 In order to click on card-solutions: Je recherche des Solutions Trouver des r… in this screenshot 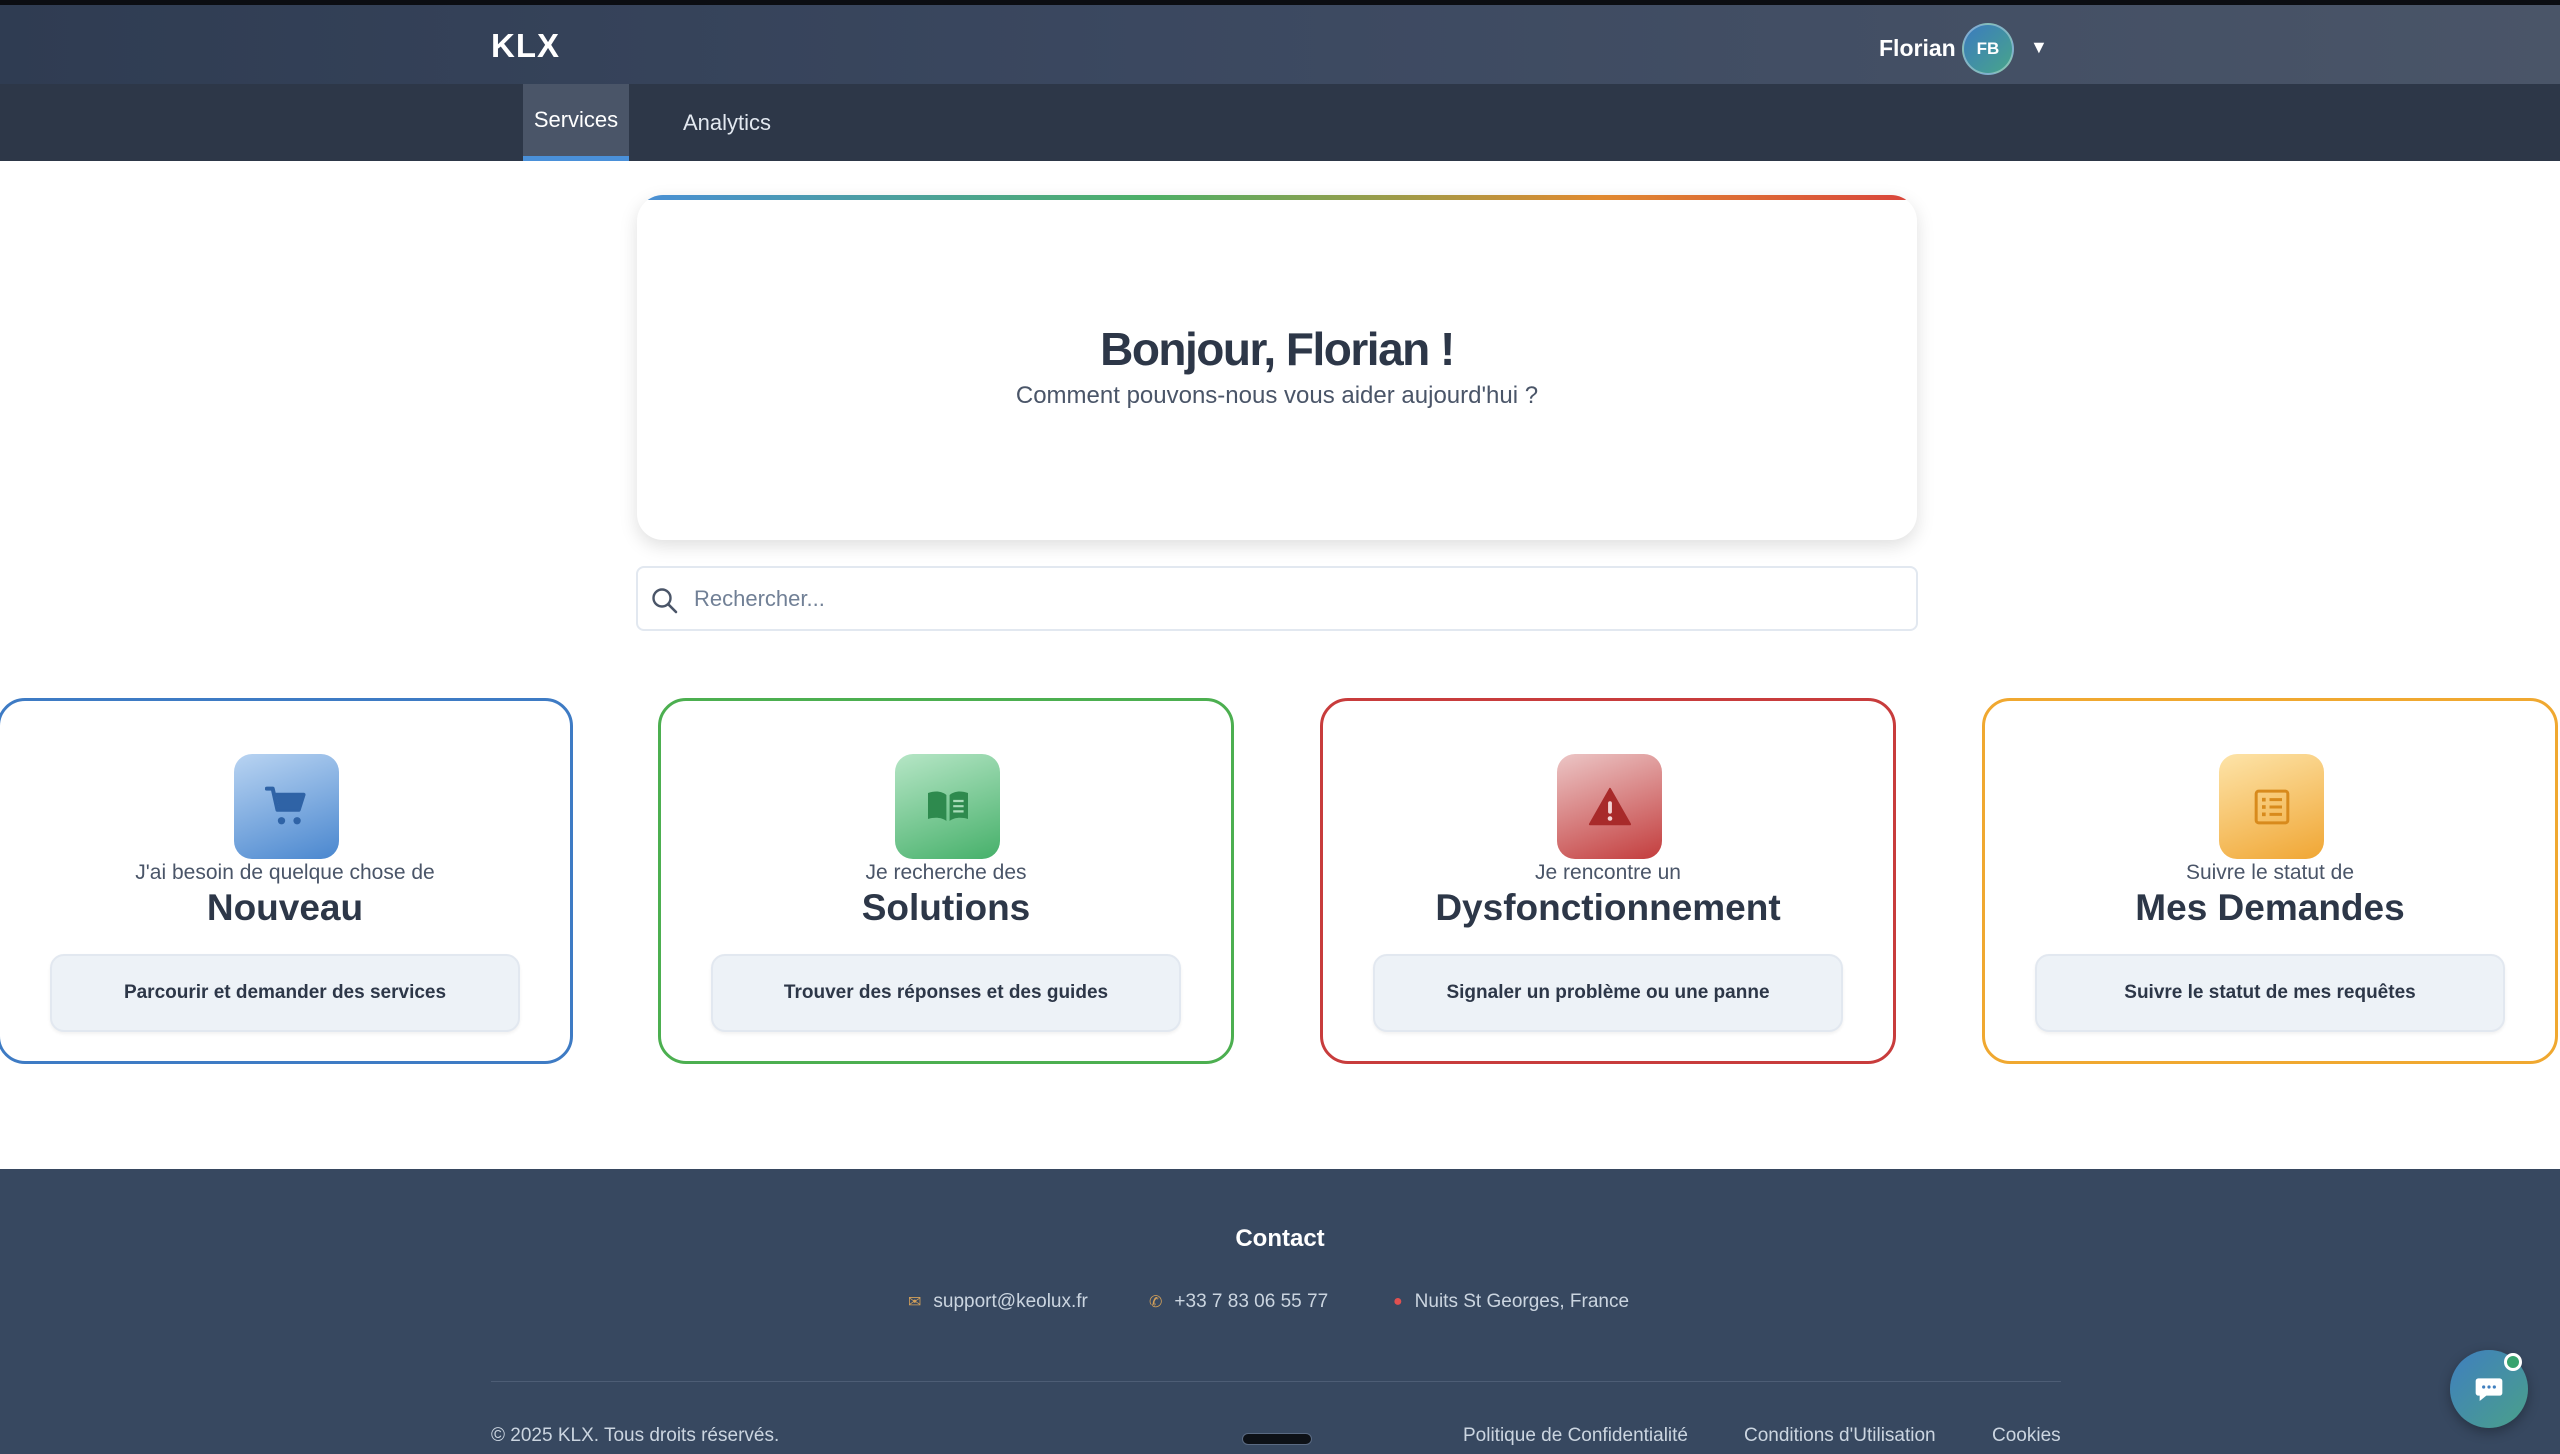, I will do `click(946, 881)`.